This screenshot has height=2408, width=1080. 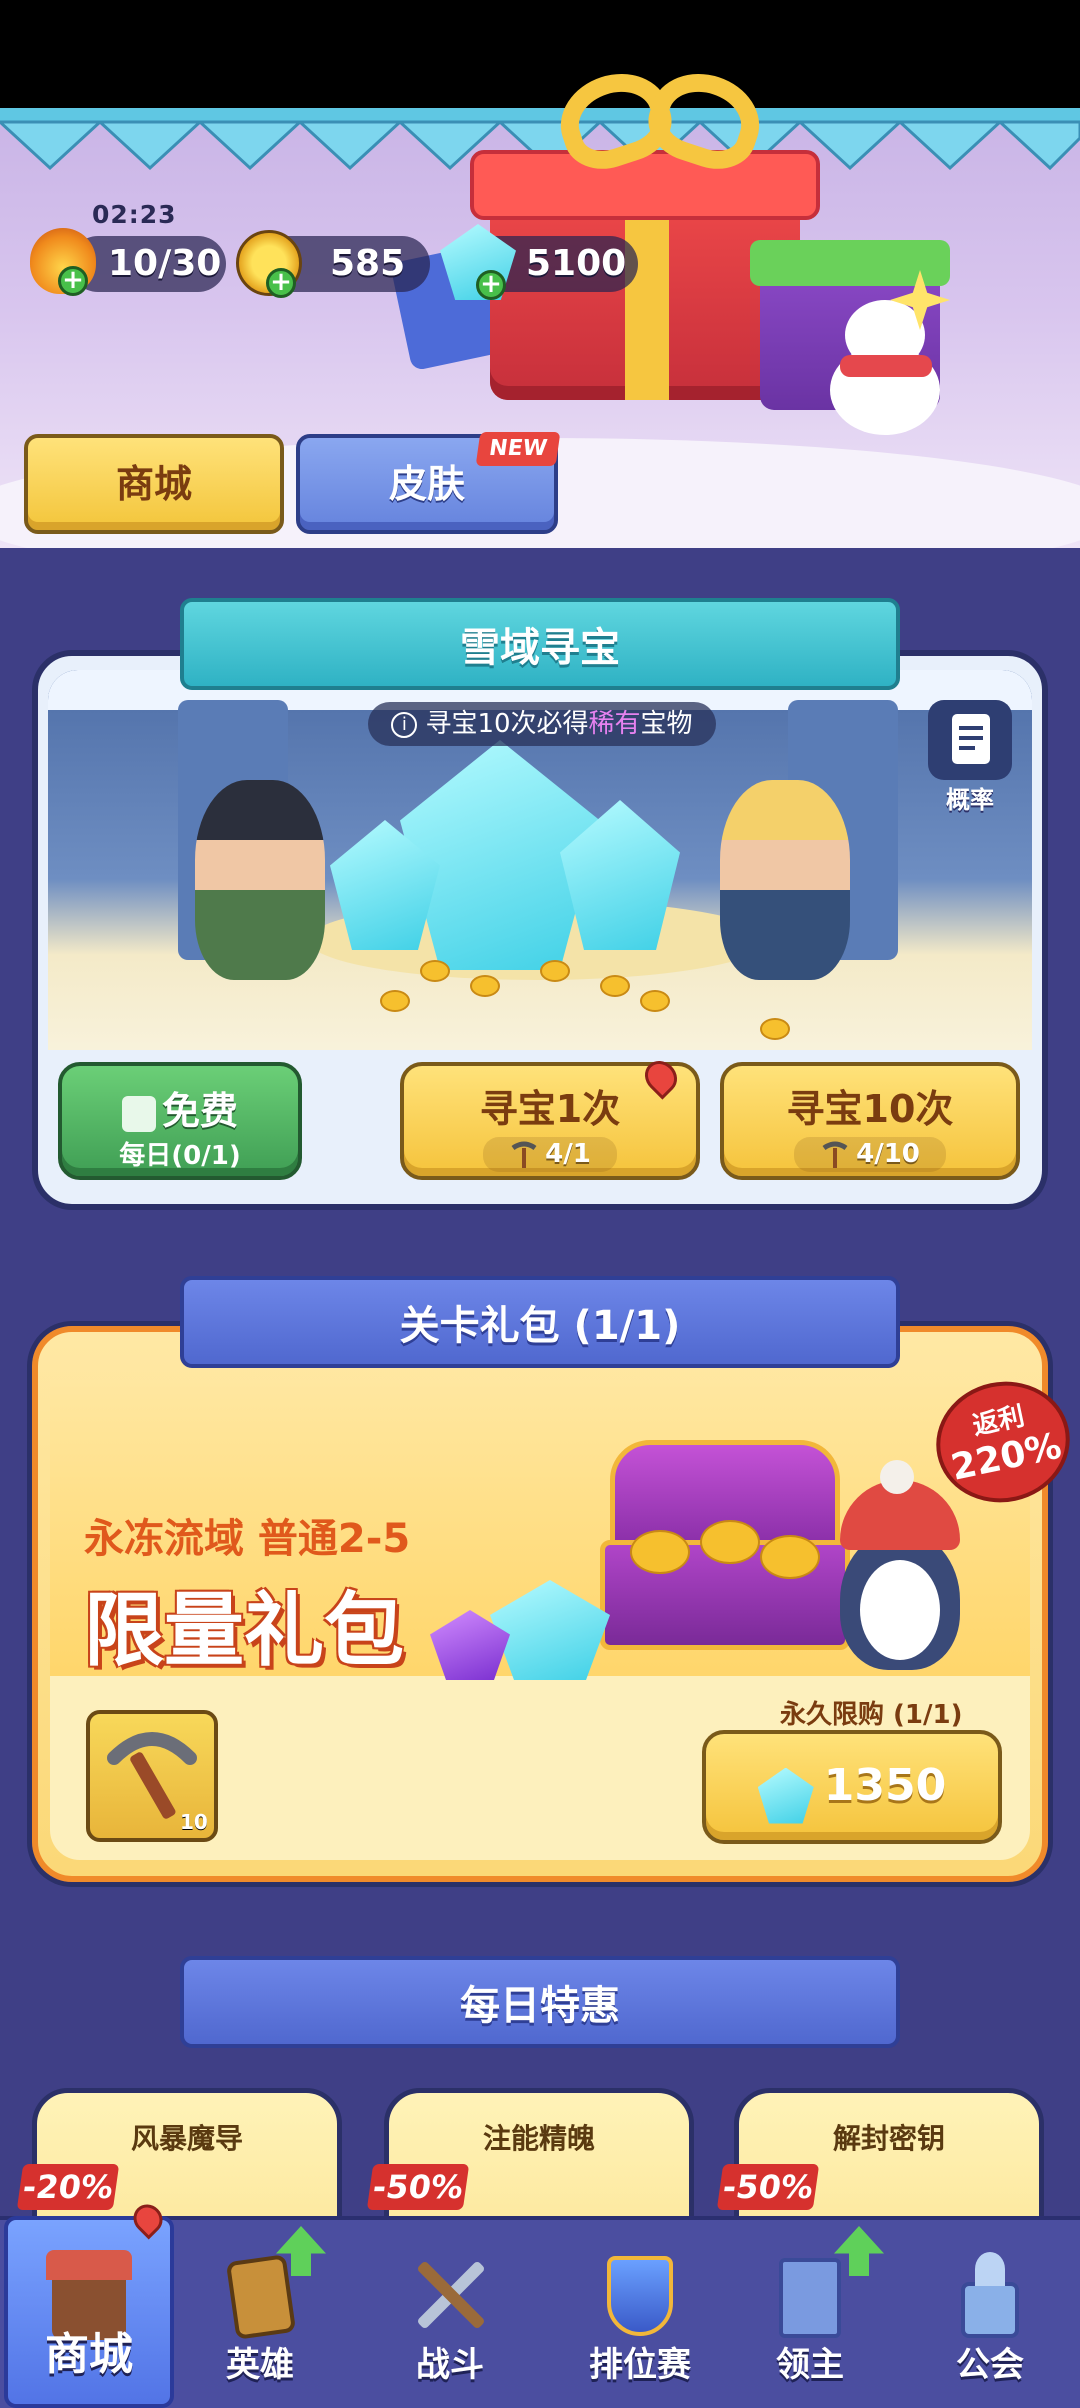 I want to click on nav-label: 英雄, so click(x=260, y=2365).